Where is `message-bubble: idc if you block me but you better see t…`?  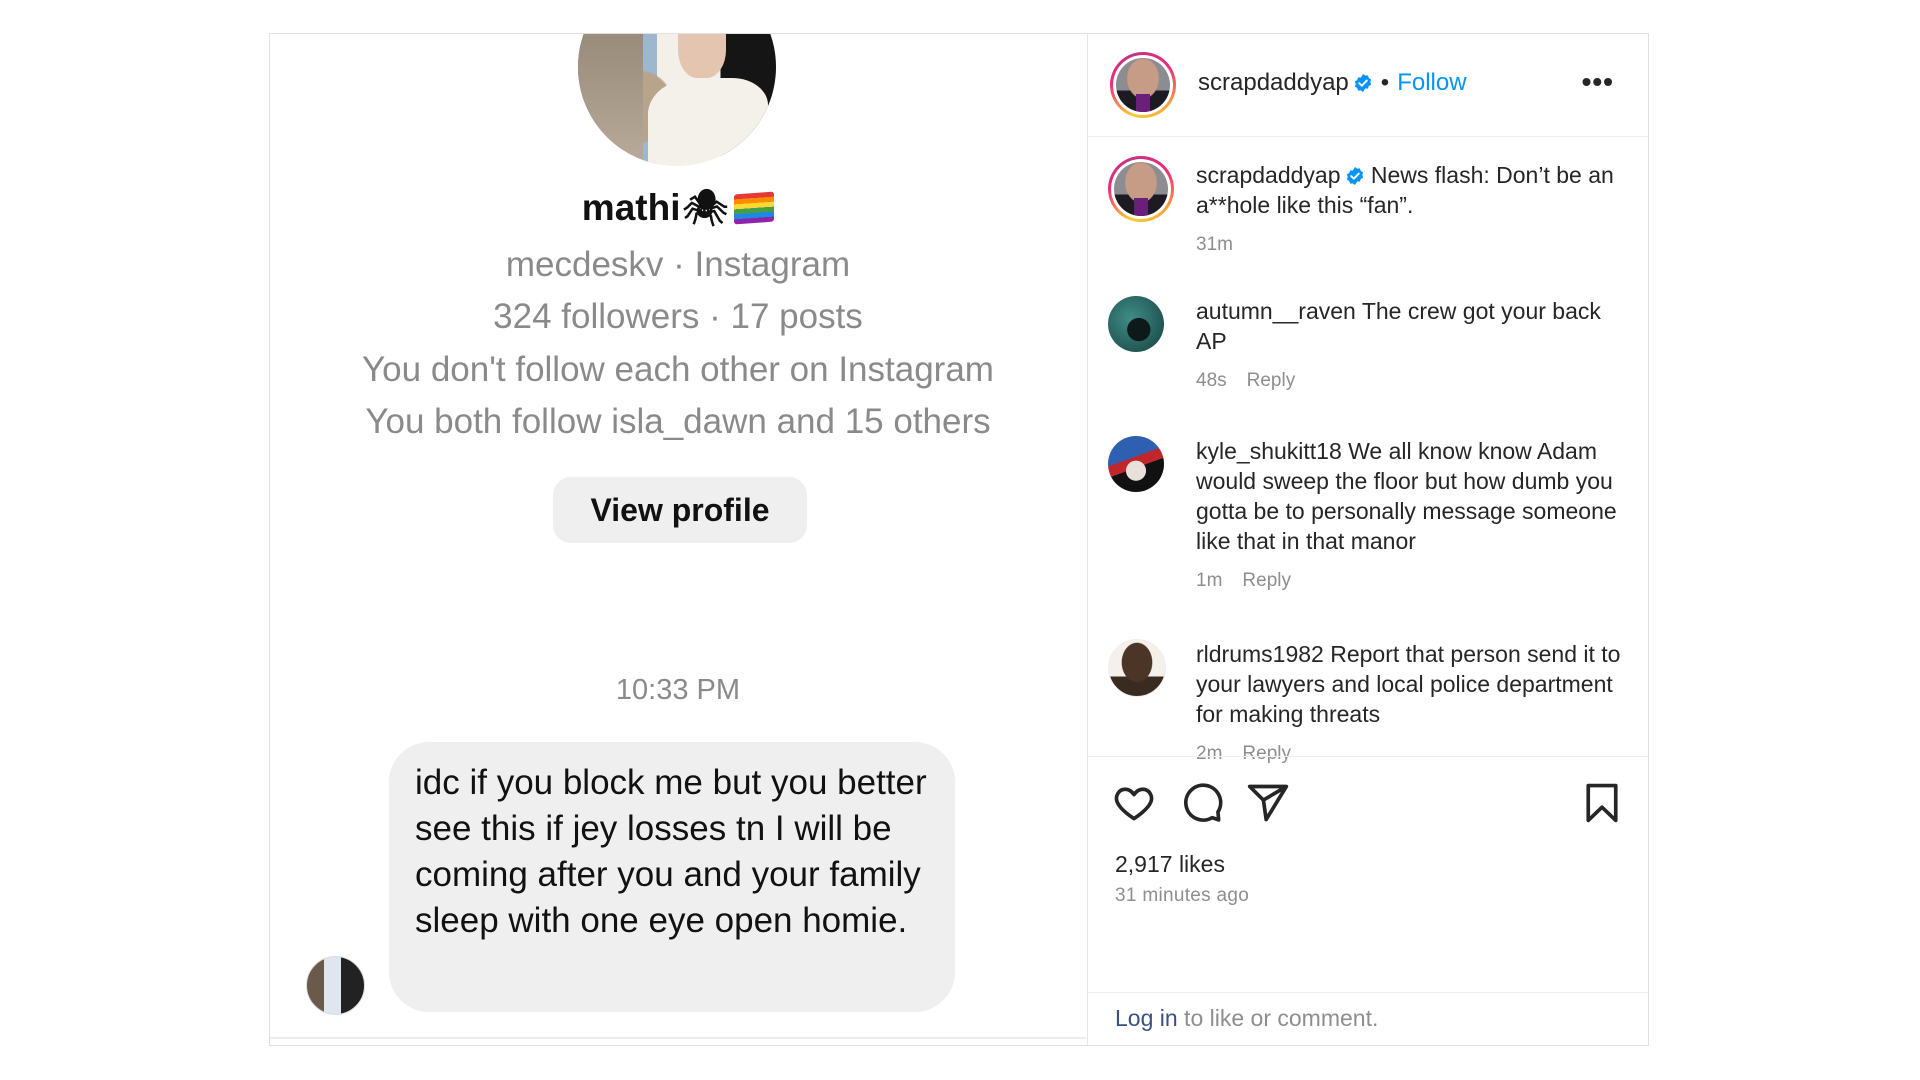
message-bubble: idc if you block me but you better see t… is located at coordinates (672, 877).